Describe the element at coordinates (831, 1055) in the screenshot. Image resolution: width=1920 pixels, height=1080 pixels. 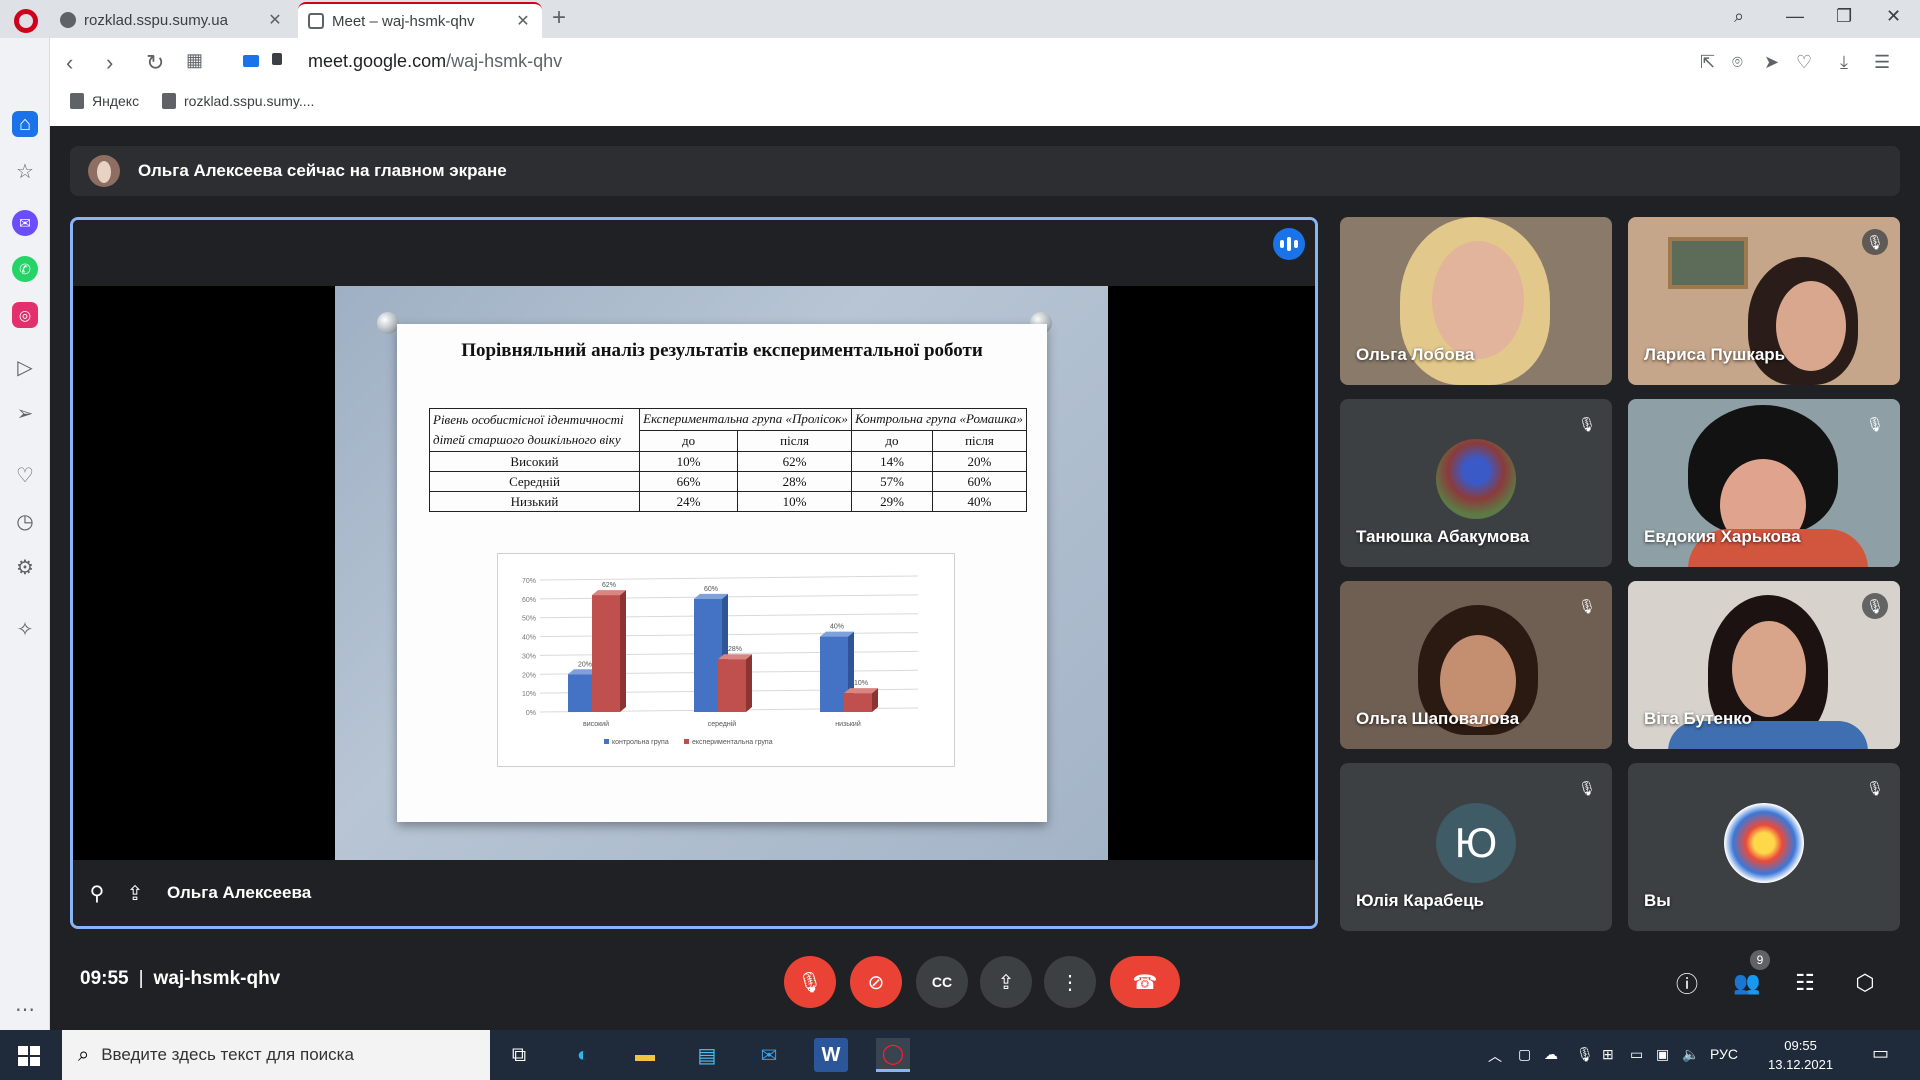
I see `word-icon: W` at that location.